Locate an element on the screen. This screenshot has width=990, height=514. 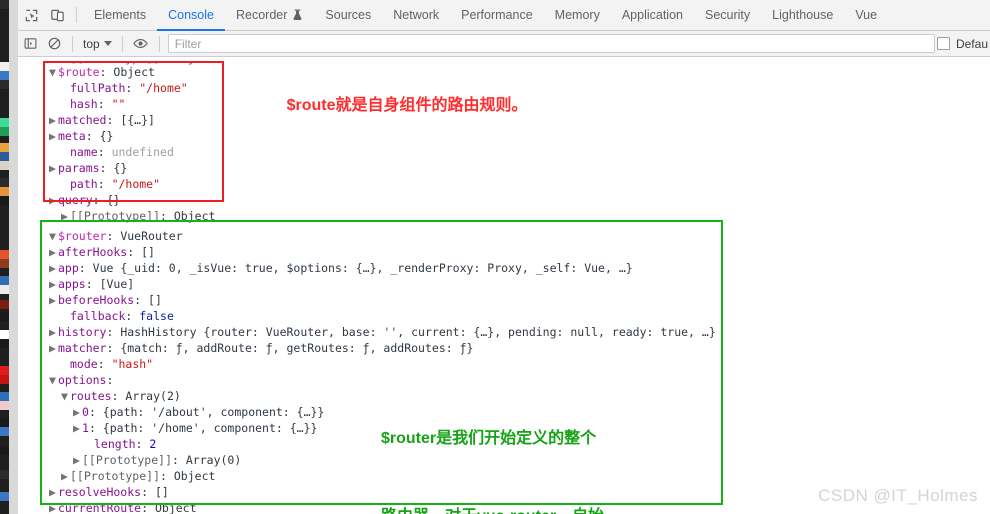
log-value: {path: '/home', component: {…}} is located at coordinates (210, 428).